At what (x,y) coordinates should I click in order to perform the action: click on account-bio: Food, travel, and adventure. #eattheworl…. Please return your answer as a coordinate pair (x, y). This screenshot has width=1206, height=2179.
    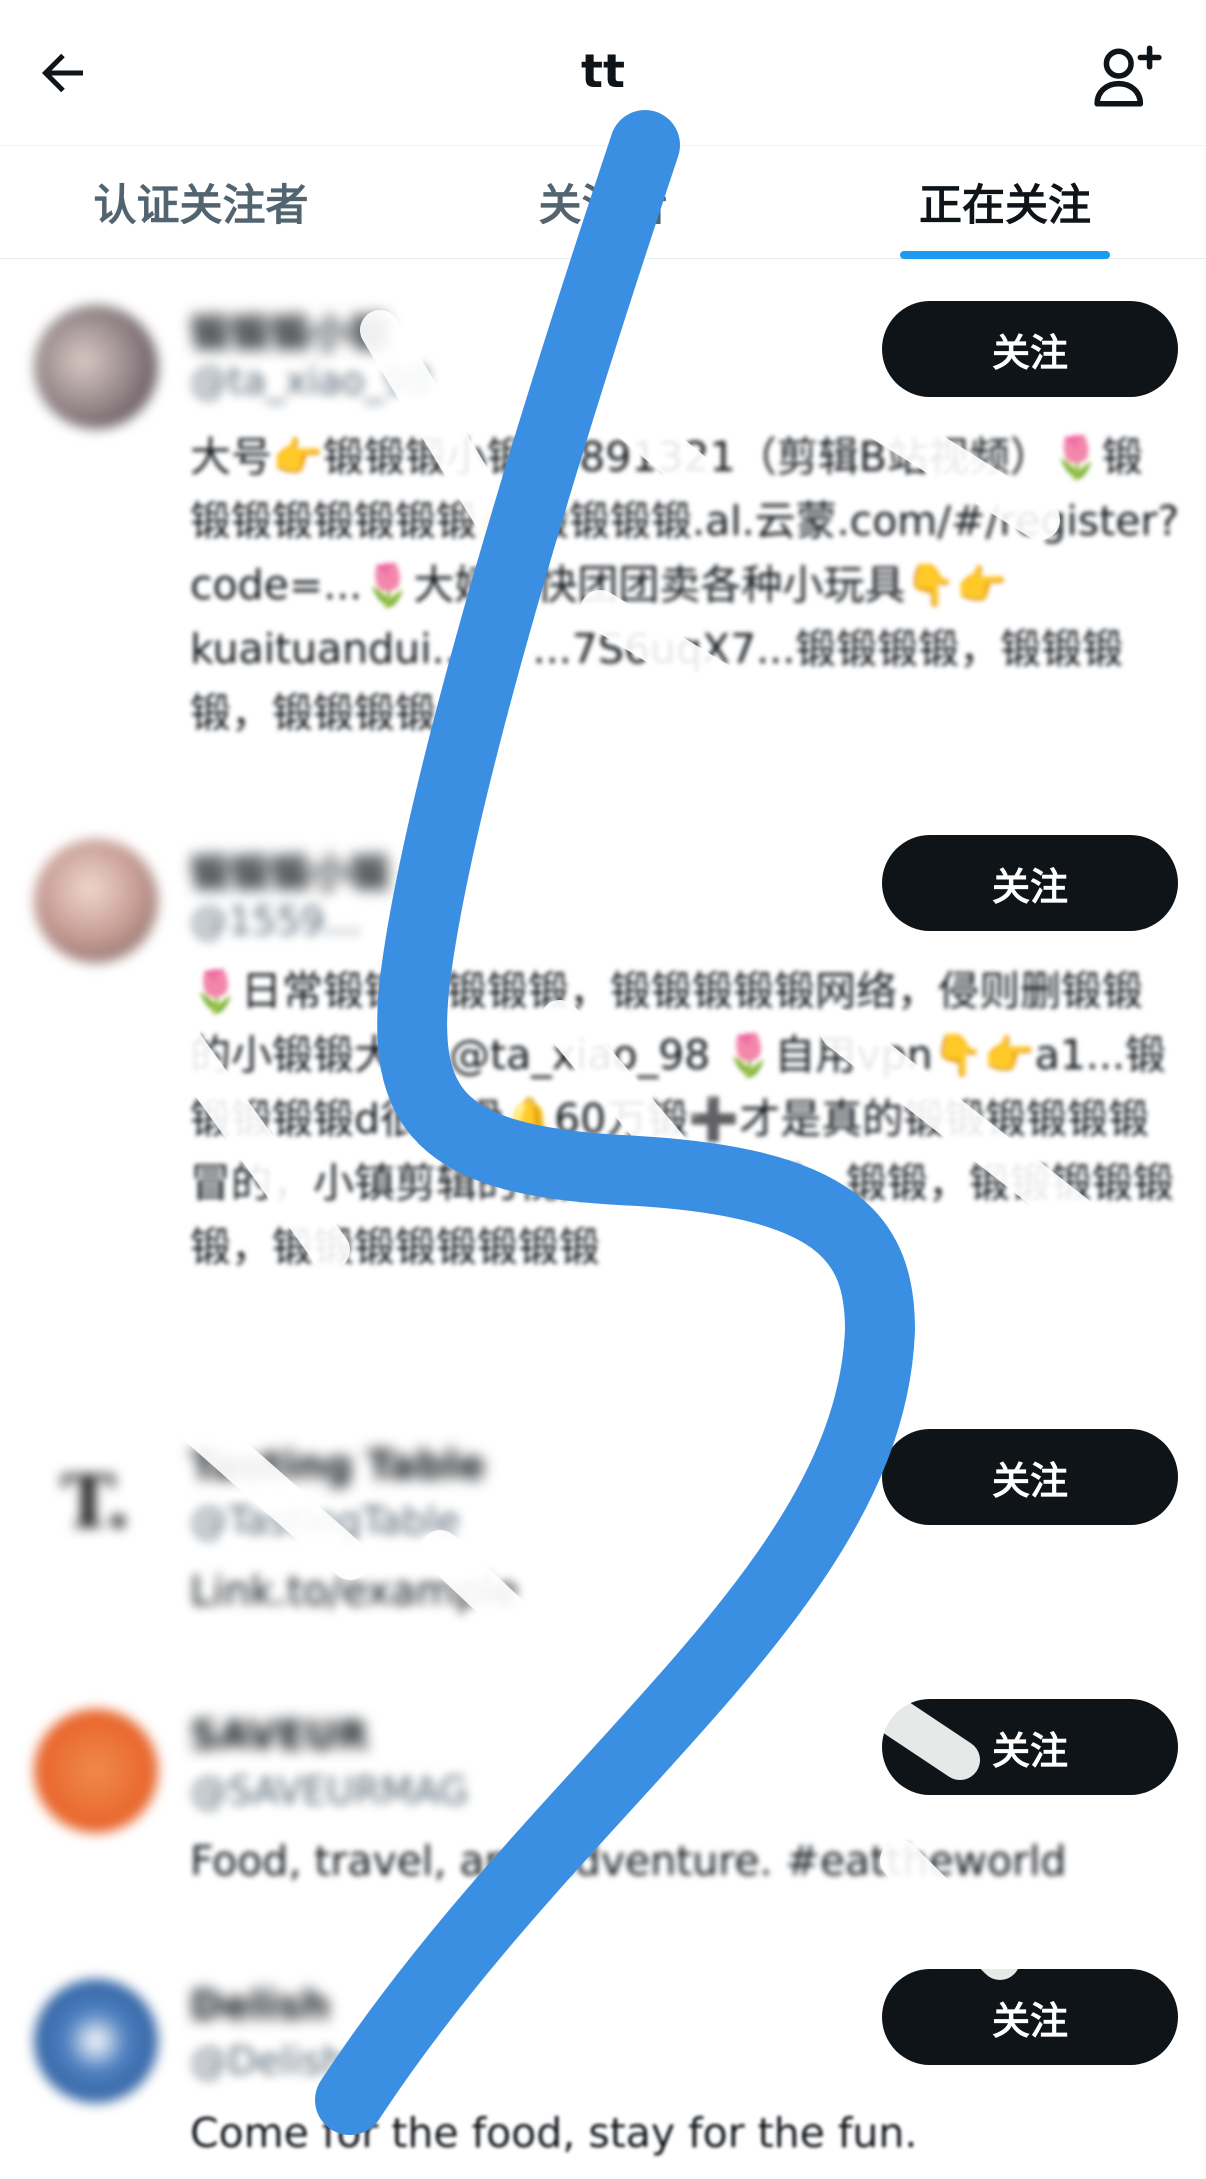
    Looking at the image, I should click on (628, 1861).